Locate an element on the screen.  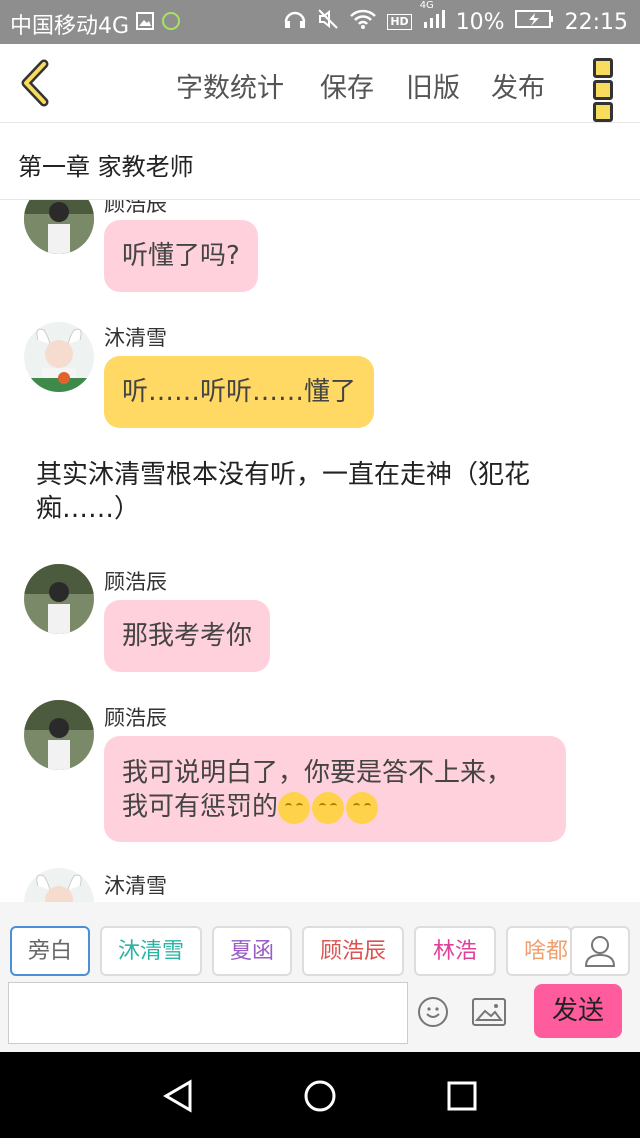
narration-text: 其实沐清雪根本没有听，一直在走神（犯花痴……） is located at coordinates (316, 492).